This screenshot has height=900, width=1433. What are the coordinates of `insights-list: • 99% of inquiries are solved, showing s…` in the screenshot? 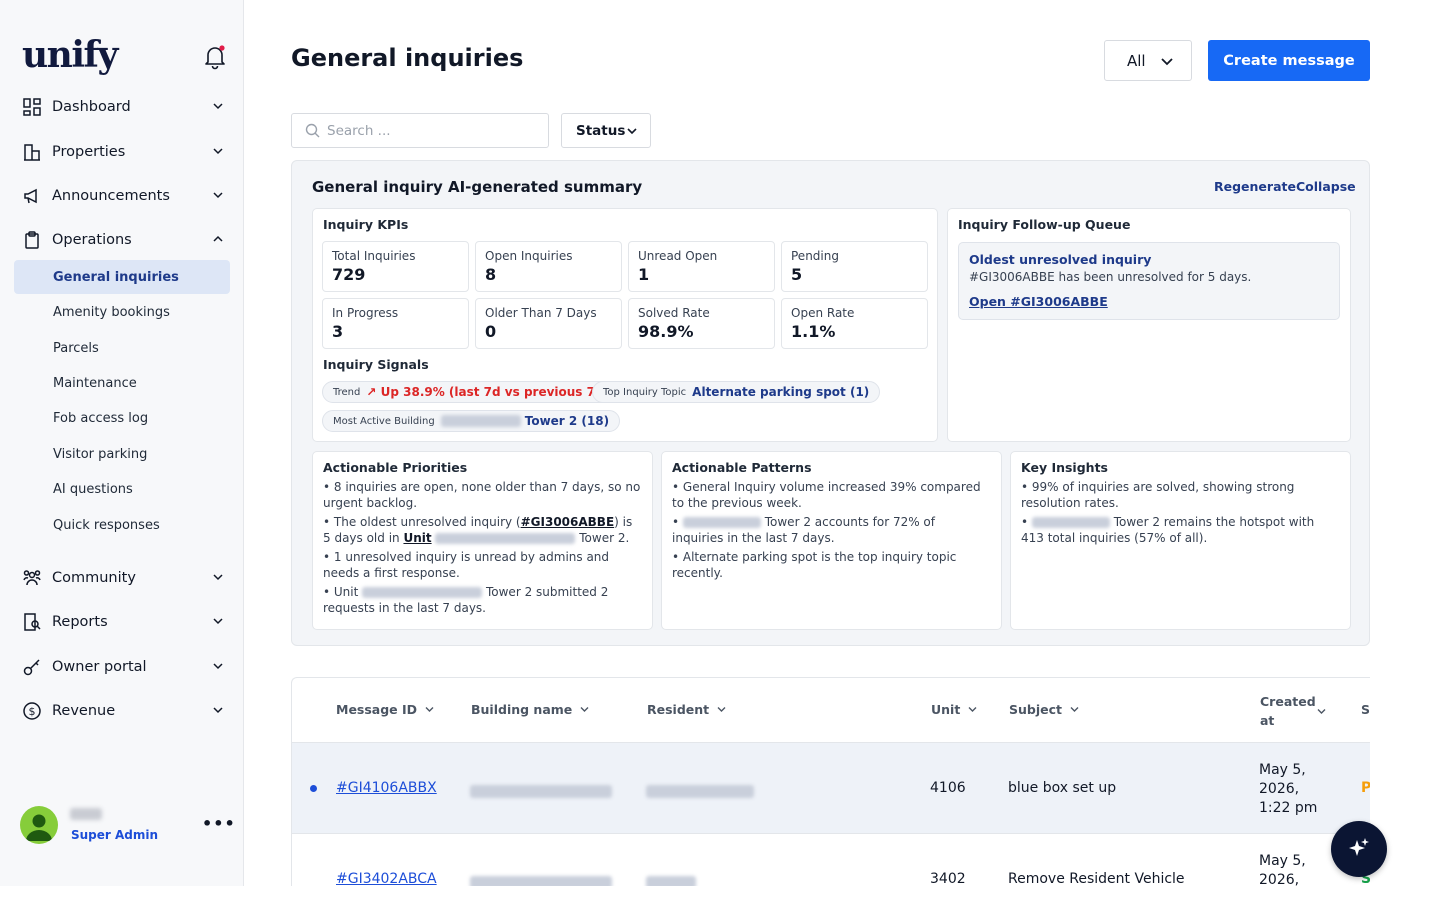 It's located at (1180, 514).